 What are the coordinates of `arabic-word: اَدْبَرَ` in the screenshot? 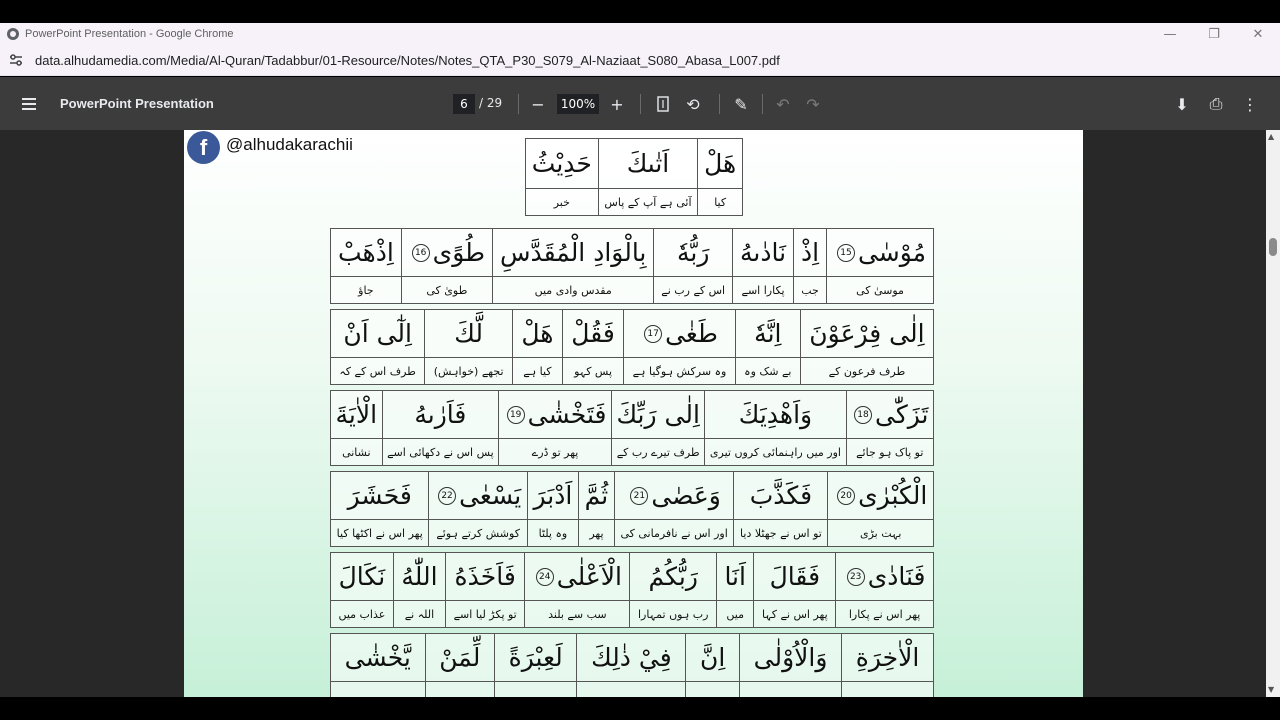 It's located at (552, 496).